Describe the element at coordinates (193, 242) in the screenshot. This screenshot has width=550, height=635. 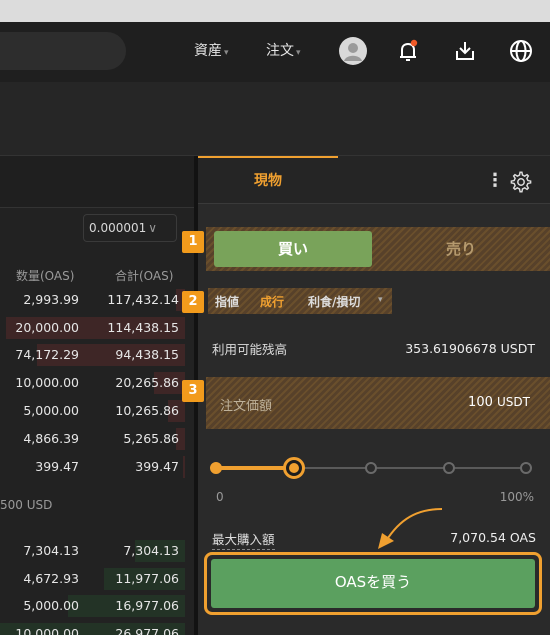
I see `step-badge-1: 1` at that location.